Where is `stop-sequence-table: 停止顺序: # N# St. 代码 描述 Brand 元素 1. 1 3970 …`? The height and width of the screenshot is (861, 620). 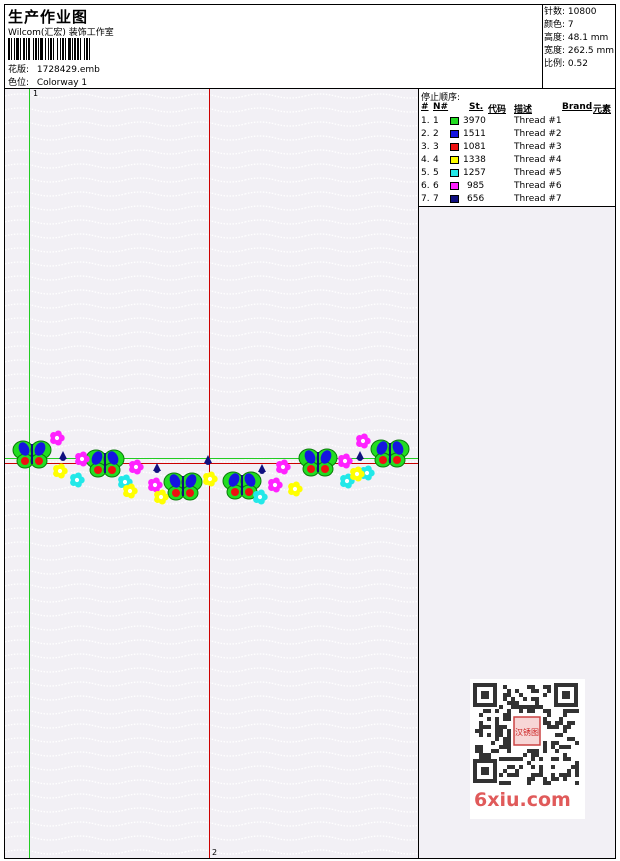
stop-sequence-table: 停止顺序: # N# St. 代码 描述 Brand 元素 1. 1 3970 … is located at coordinates (517, 148).